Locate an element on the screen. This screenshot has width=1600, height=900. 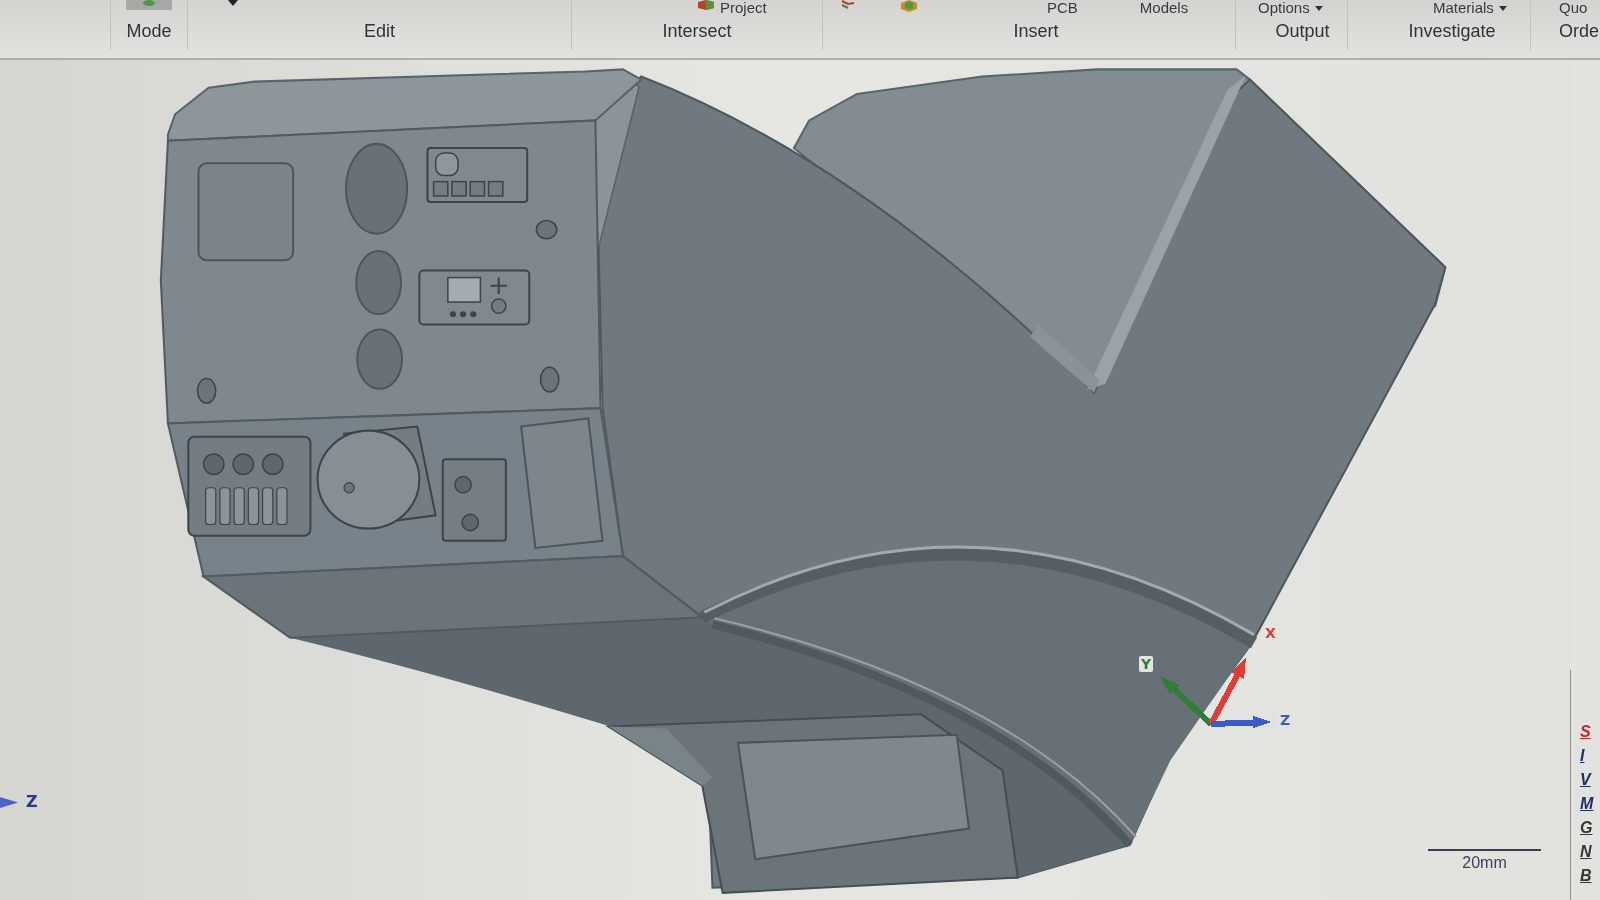
ribbon-tool: Materials is located at coordinates (1470, 8).